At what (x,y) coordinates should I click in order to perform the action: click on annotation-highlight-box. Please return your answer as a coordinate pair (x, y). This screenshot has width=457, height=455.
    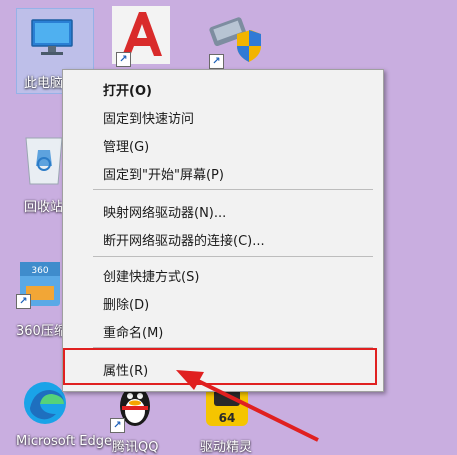
    Looking at the image, I should click on (220, 366).